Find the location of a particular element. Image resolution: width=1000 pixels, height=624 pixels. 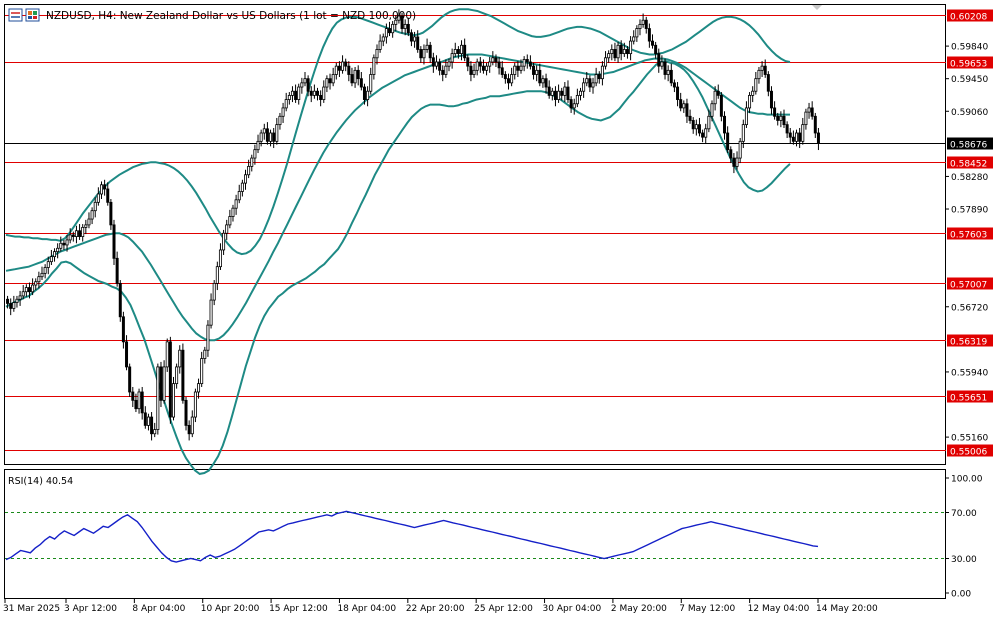

price-tick-label: 0.58280 is located at coordinates (969, 178).